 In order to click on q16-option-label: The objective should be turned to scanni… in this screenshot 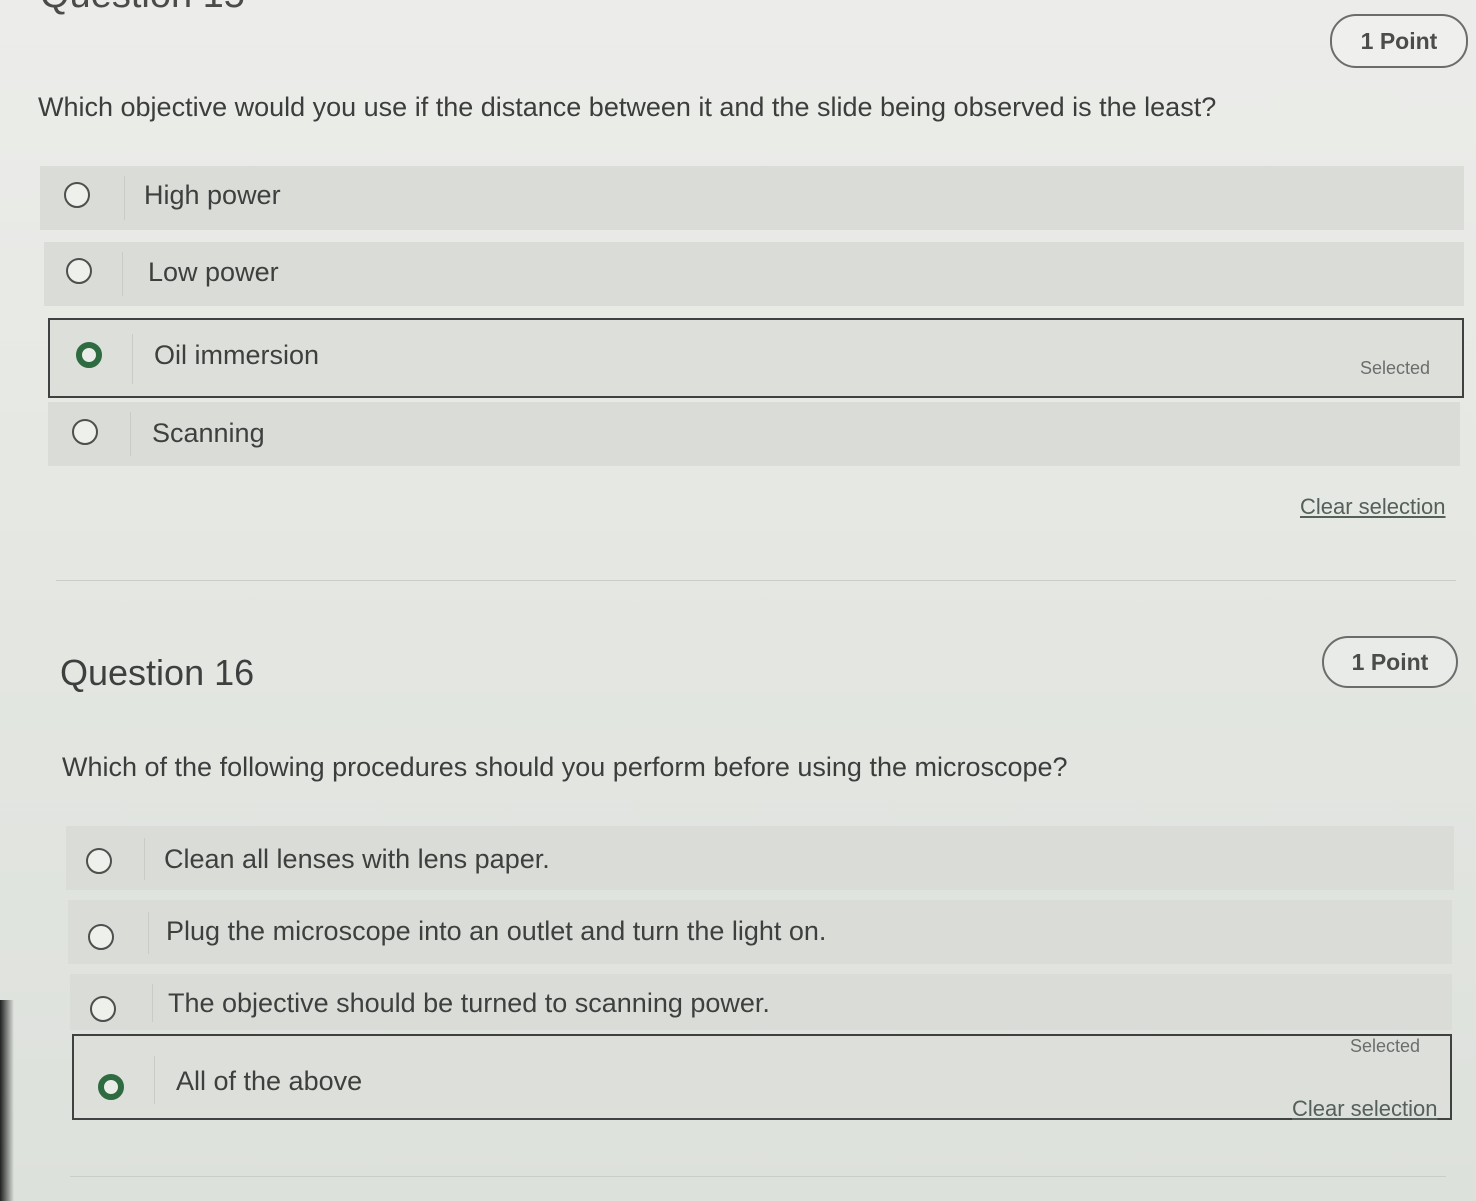, I will do `click(469, 1003)`.